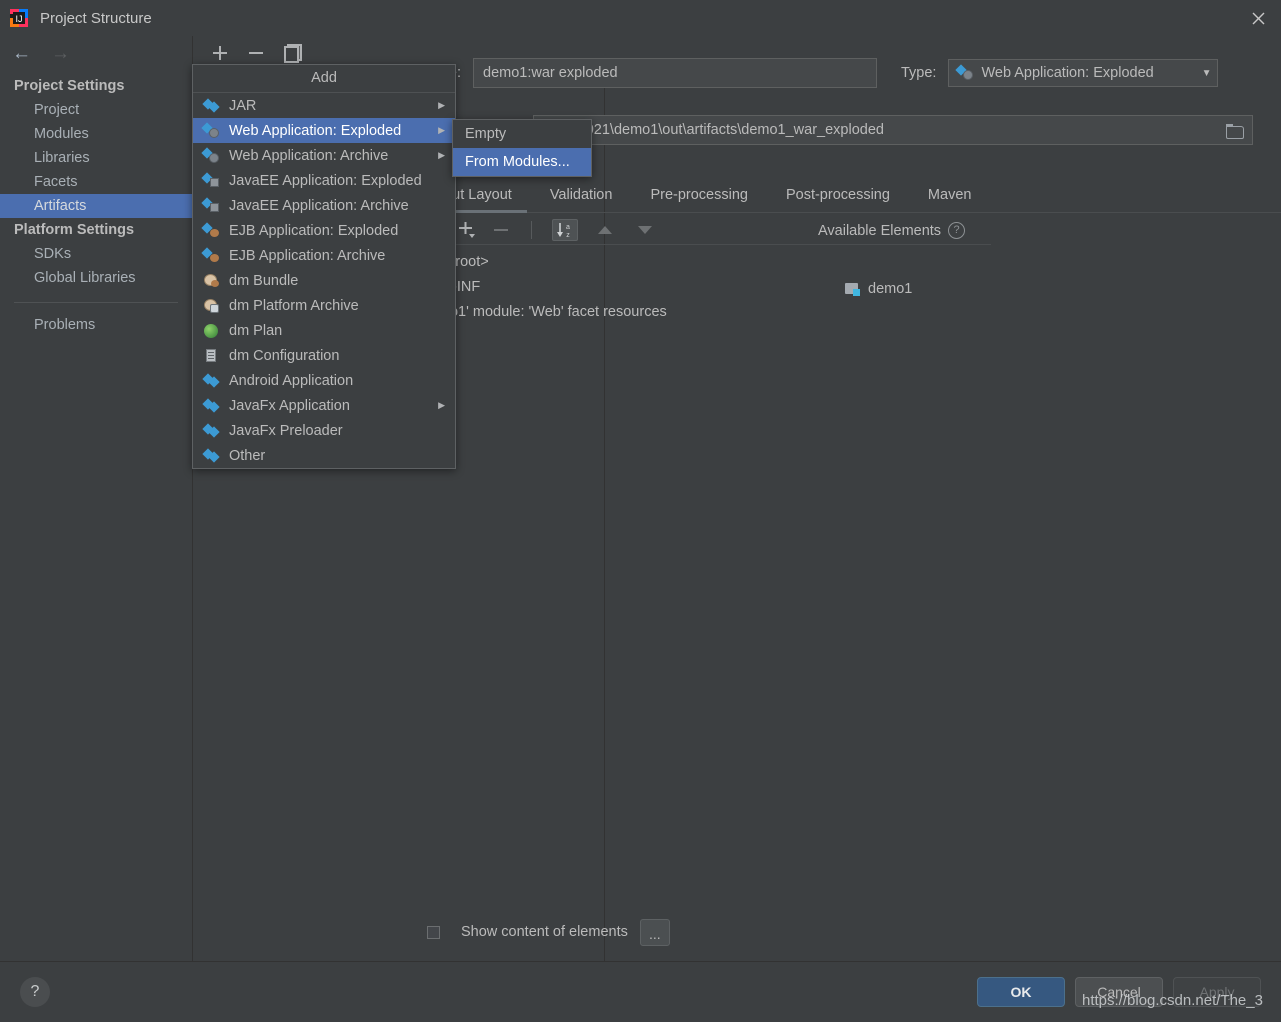 The width and height of the screenshot is (1281, 1022). Describe the element at coordinates (699, 261) in the screenshot. I see `tree-row: utput root>` at that location.